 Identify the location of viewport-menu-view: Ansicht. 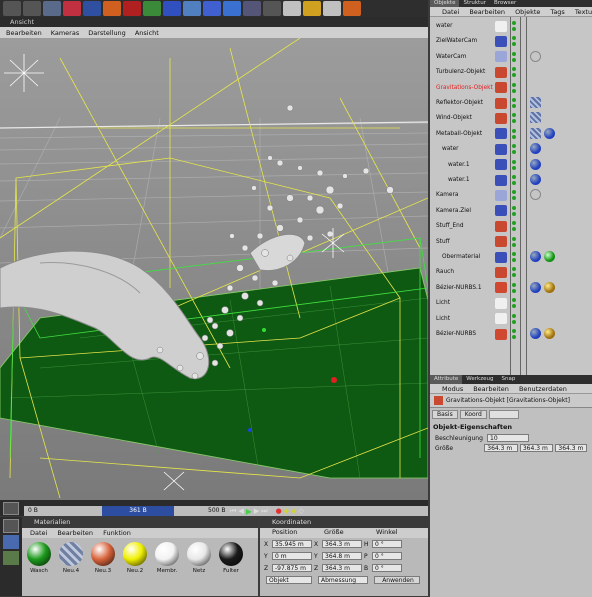
(147, 33).